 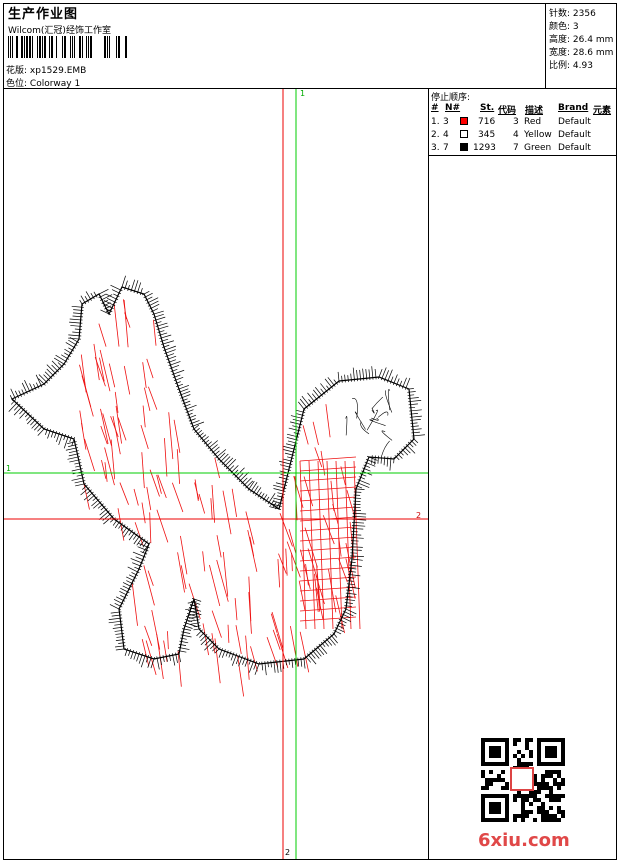 I want to click on stat-scale: 比例: 4.93, so click(x=571, y=66).